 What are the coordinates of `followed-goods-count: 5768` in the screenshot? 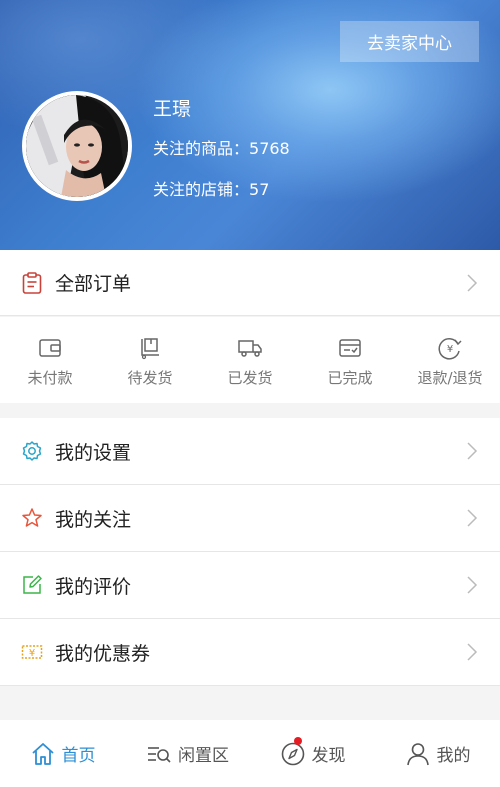 It's located at (269, 148).